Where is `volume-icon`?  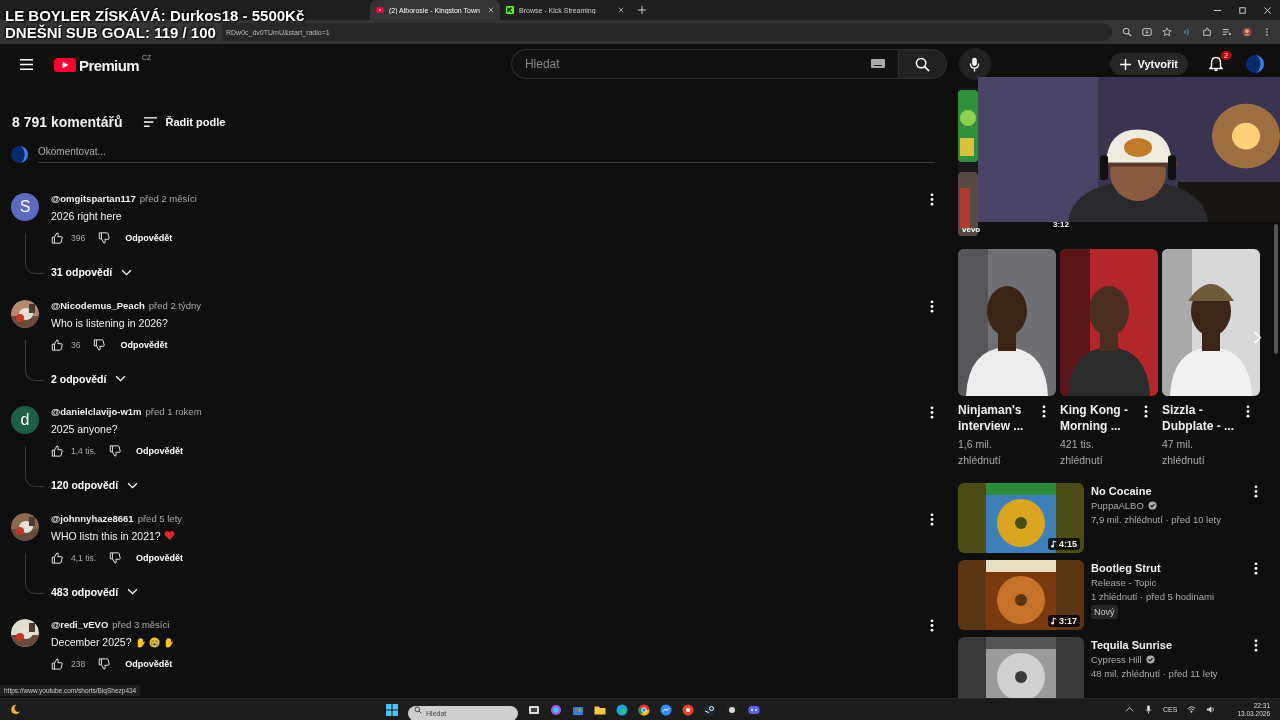
volume-icon is located at coordinates (1211, 709).